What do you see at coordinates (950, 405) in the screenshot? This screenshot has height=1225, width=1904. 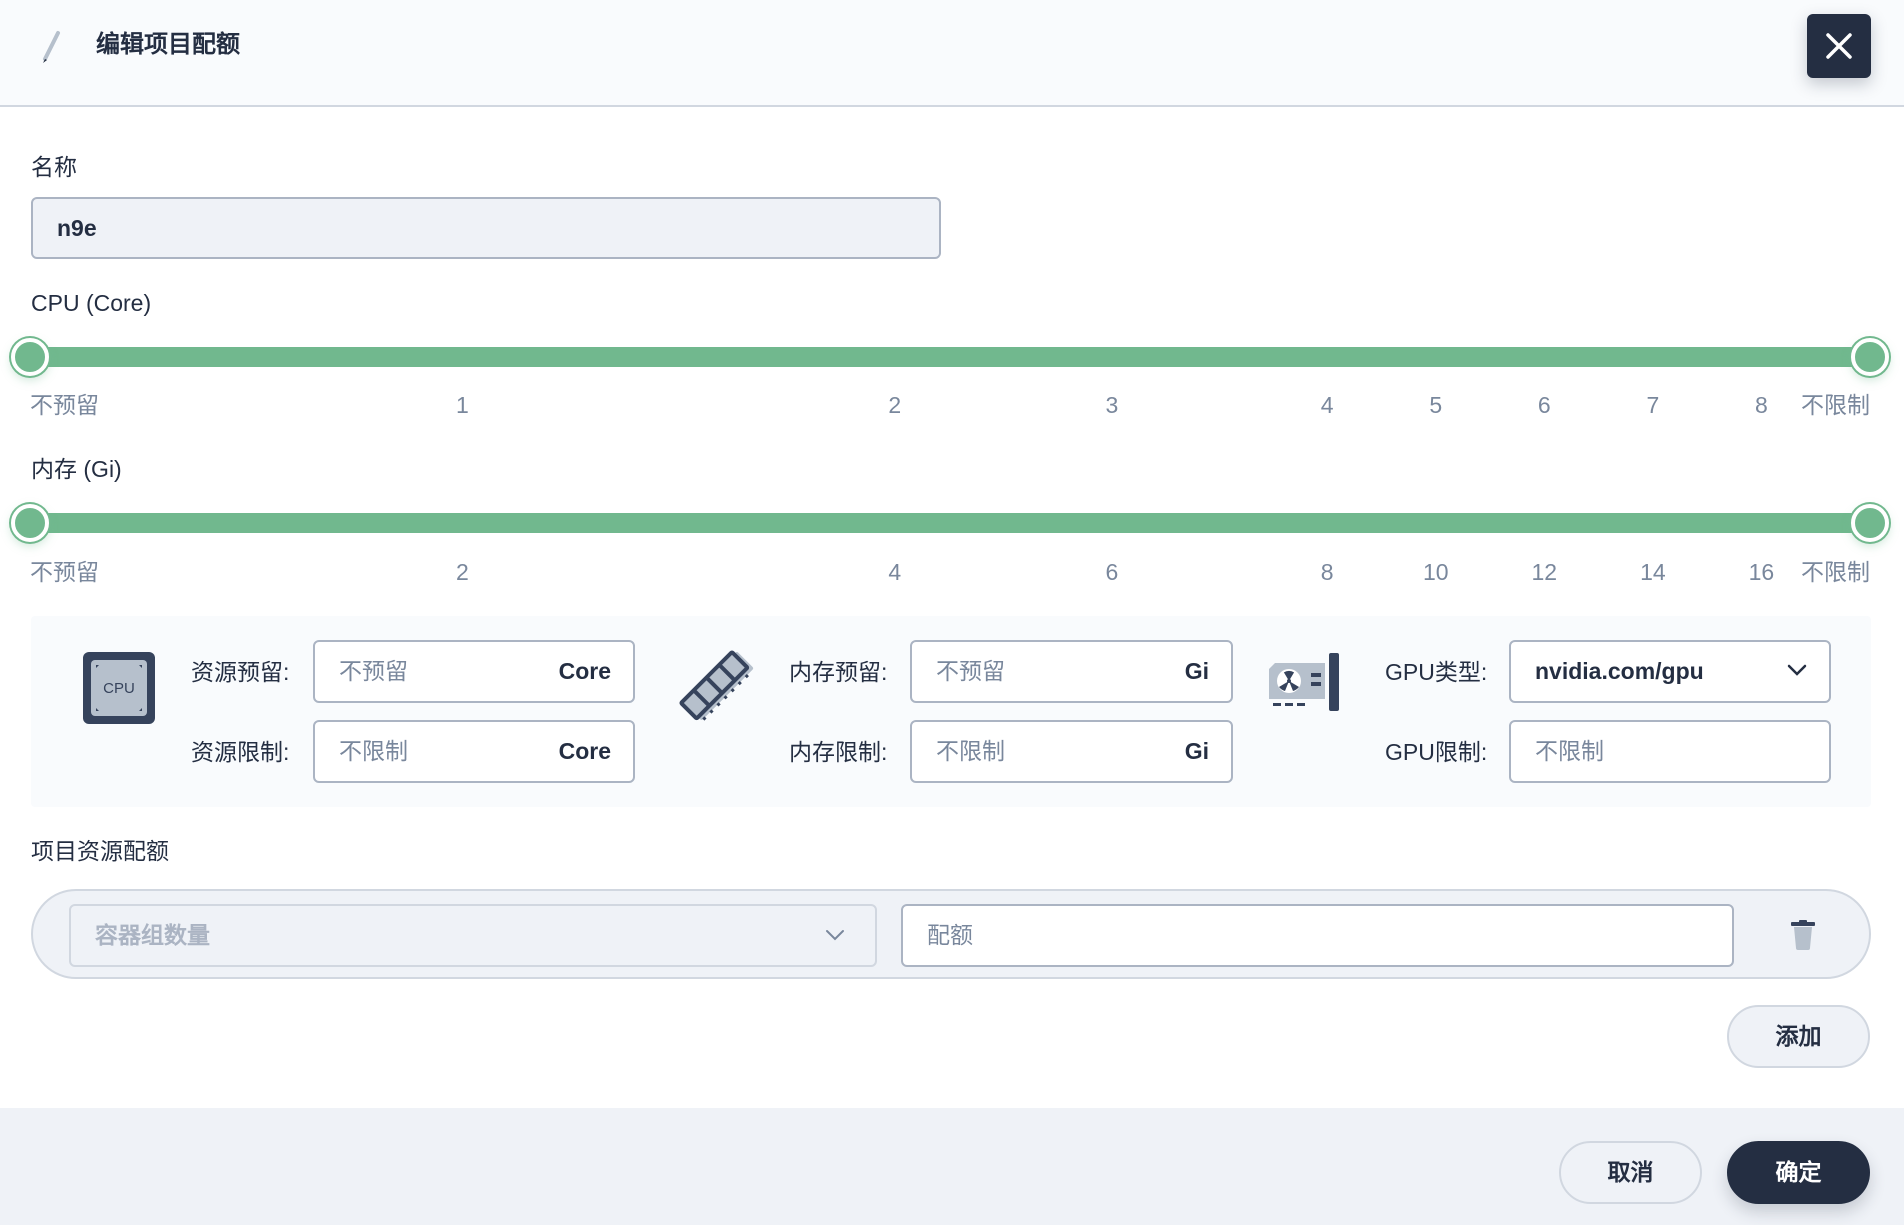 I see `cpu-slider-marks: 不预留 1 2 3 4 5 6 7 8 不限制` at bounding box center [950, 405].